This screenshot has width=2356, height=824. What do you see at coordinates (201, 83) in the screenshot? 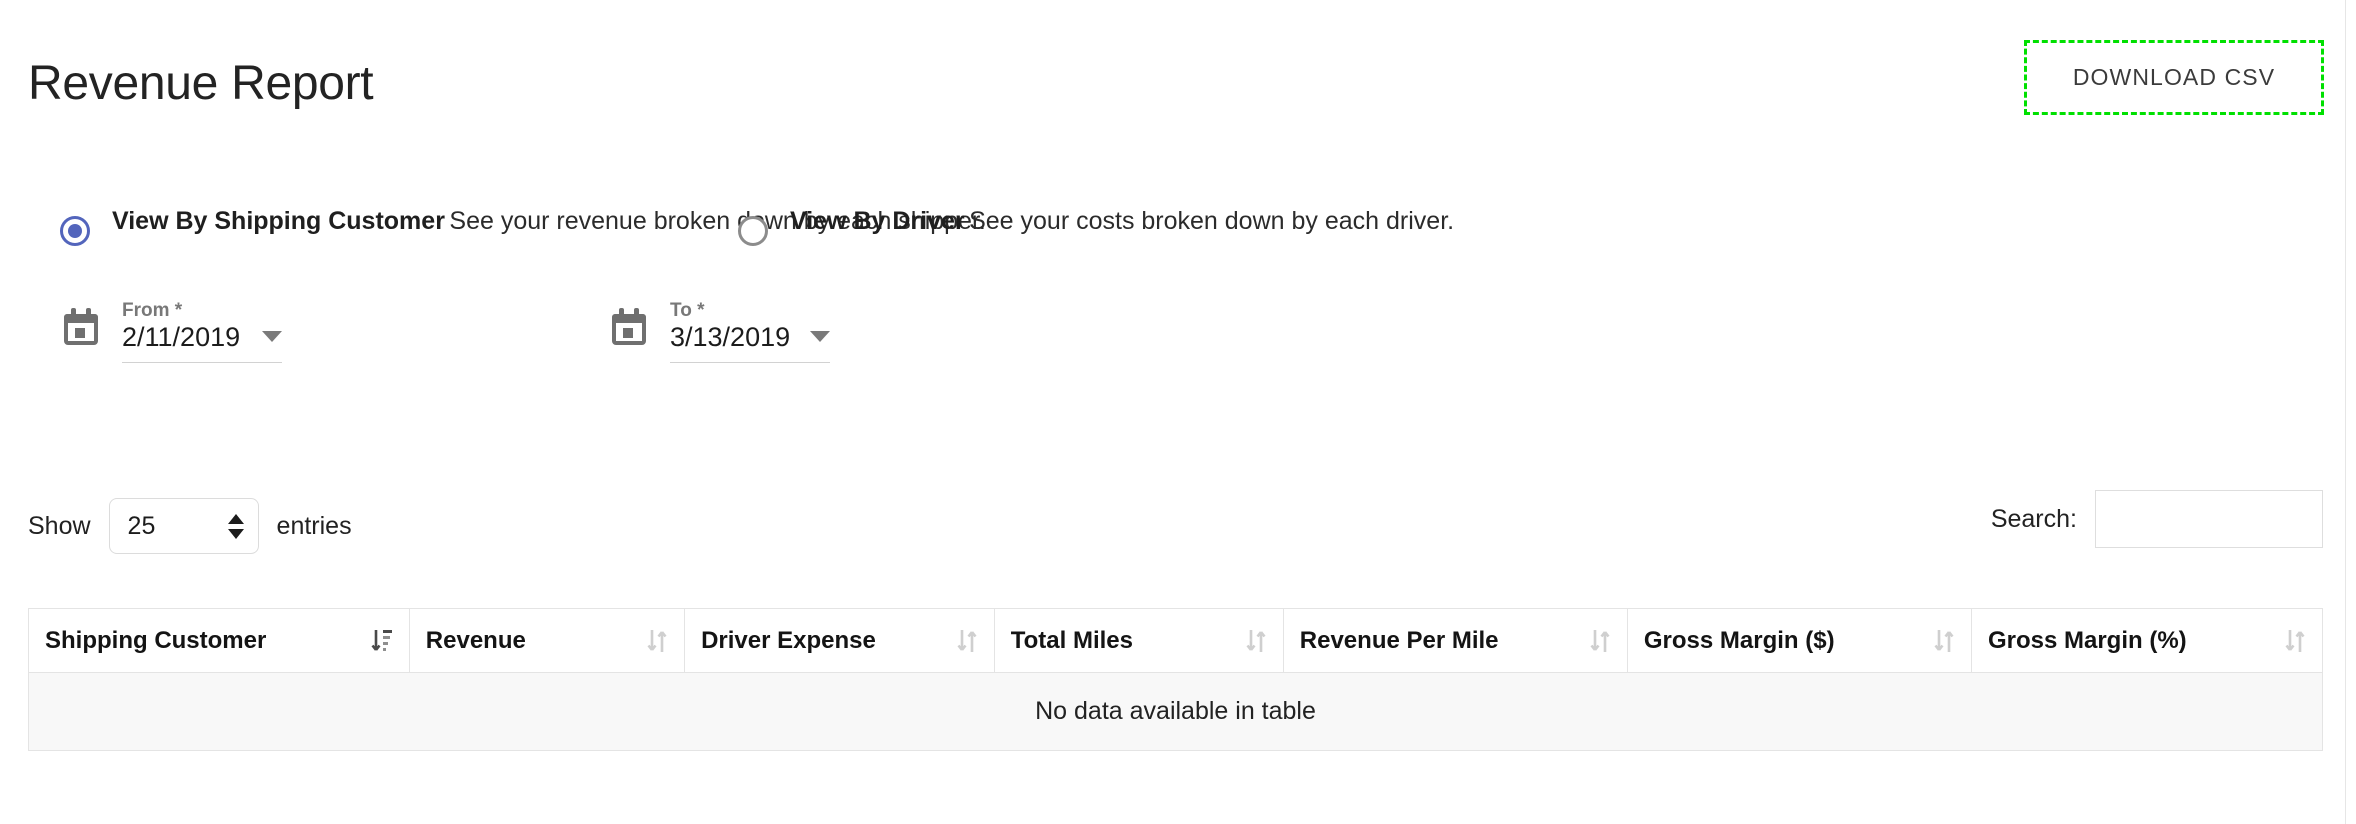
I see `page-title: Revenue Report` at bounding box center [201, 83].